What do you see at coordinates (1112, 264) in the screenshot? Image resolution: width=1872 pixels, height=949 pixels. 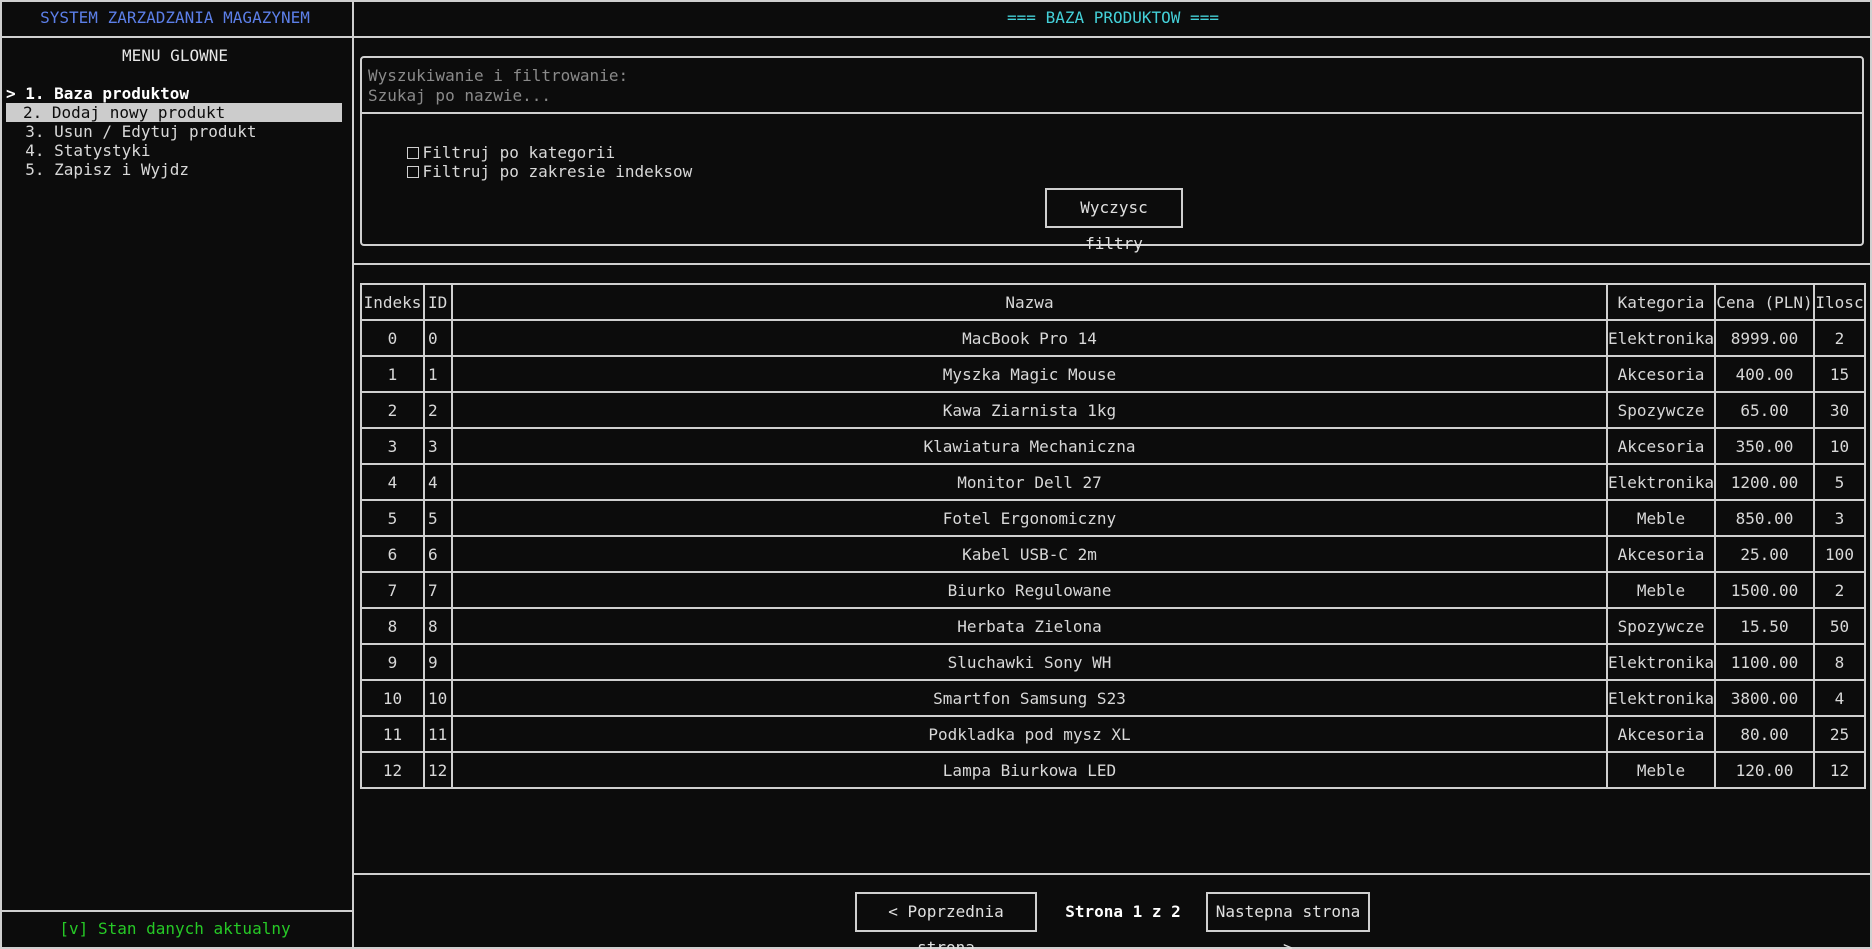 I see `main-divider-middle` at bounding box center [1112, 264].